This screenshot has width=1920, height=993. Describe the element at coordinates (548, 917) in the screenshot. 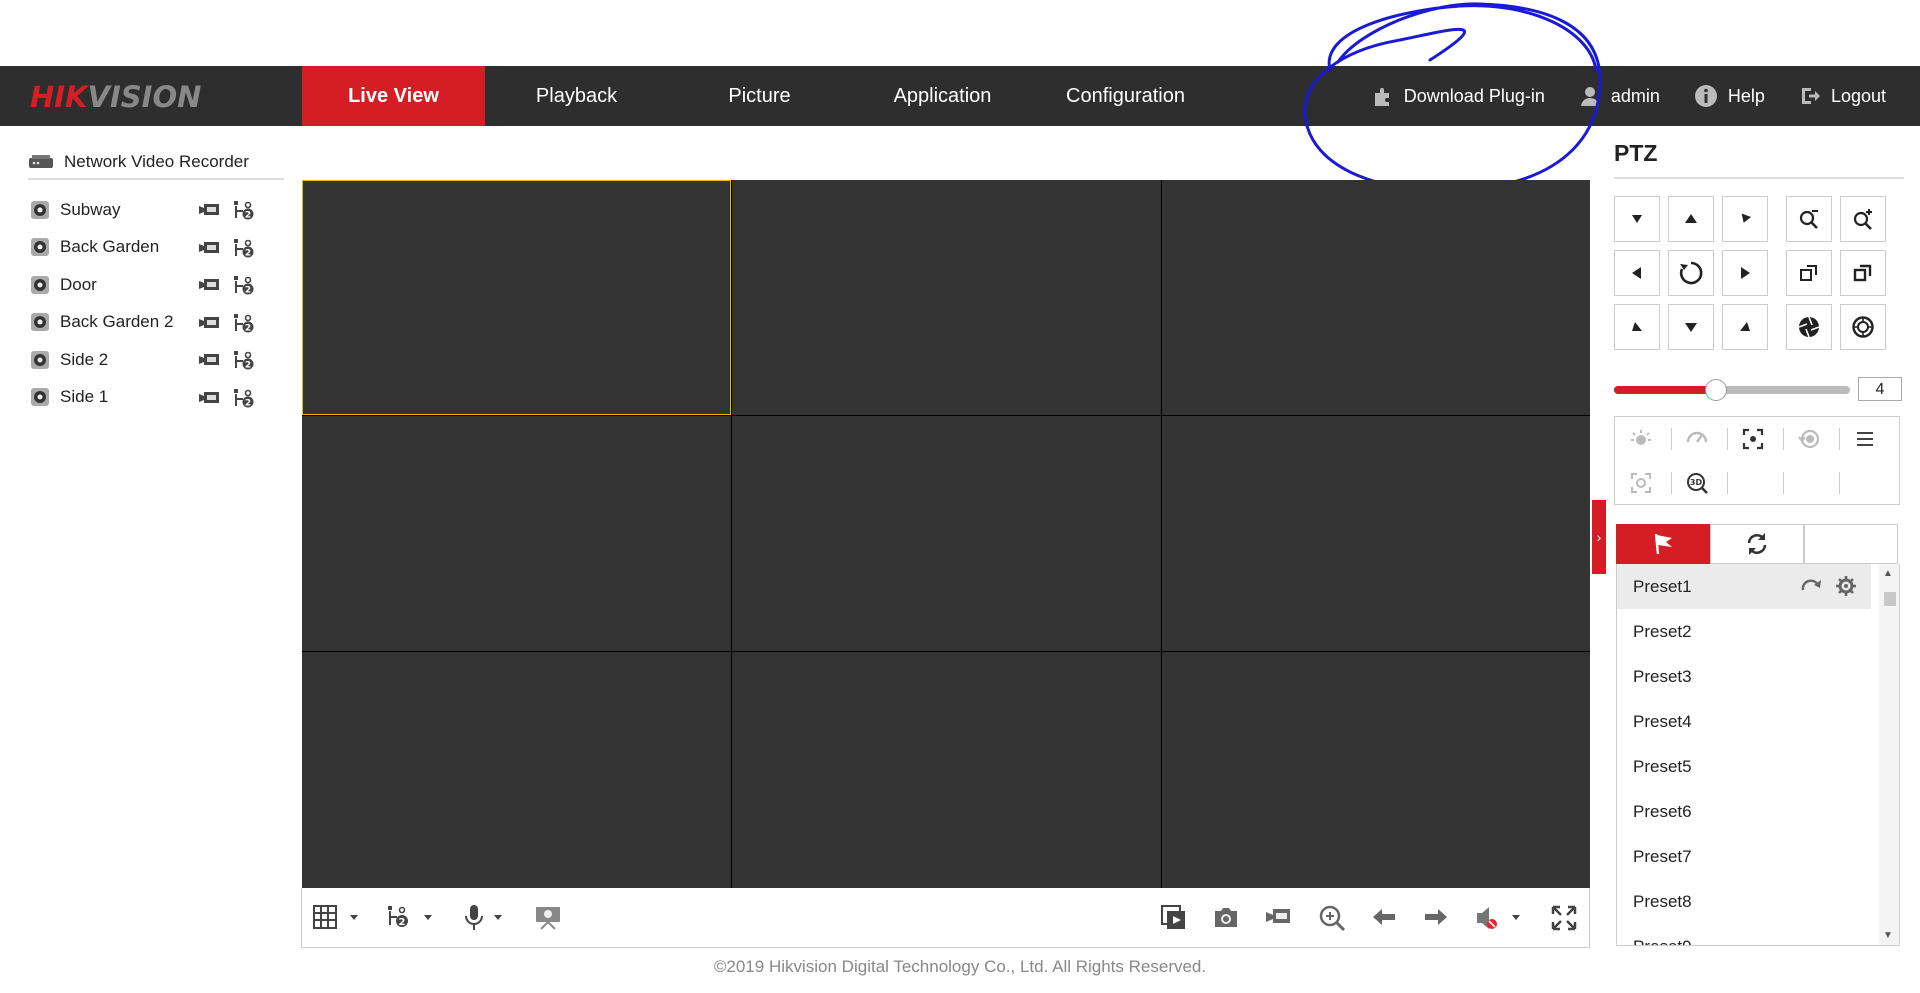

I see `live-view-all-icon` at that location.